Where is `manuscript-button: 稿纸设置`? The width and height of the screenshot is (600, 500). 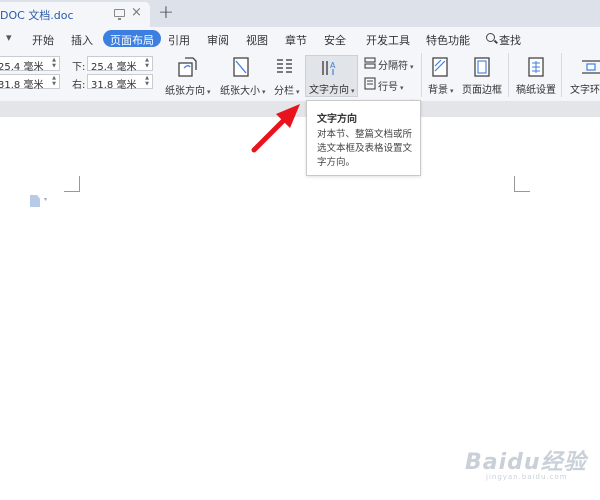
manuscript-button: 稿纸设置 is located at coordinates (536, 88).